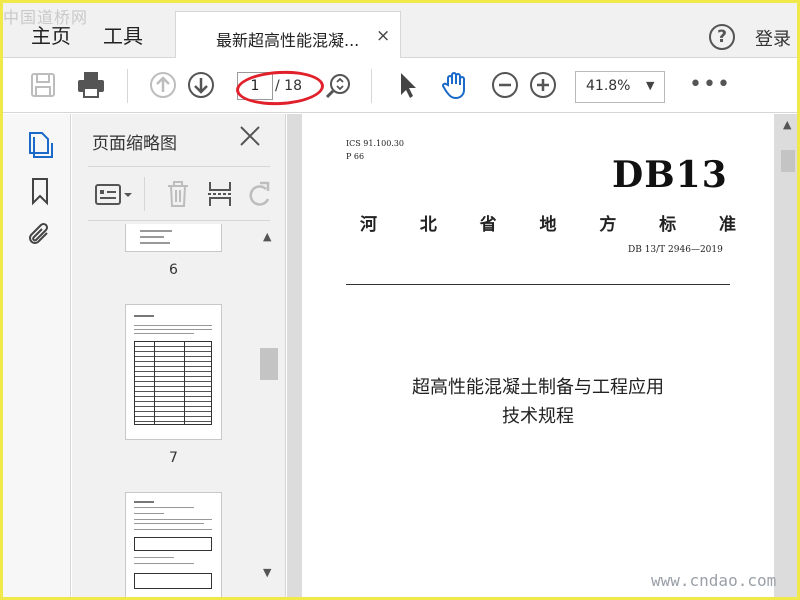  I want to click on zoom-select: 41.8% ▼, so click(620, 87).